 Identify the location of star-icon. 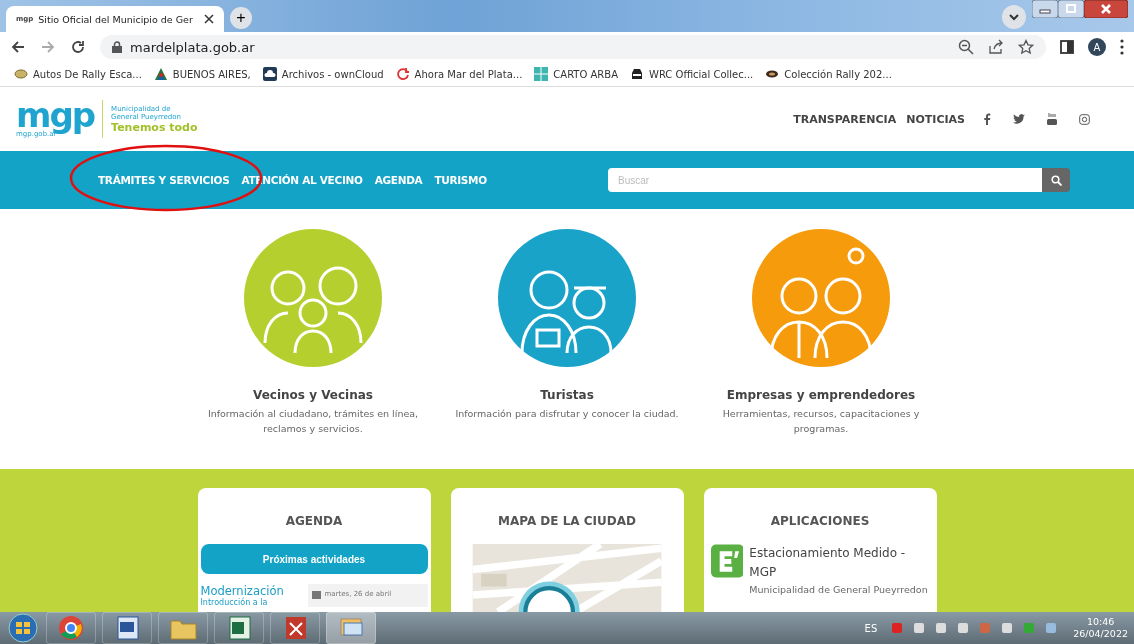
(1026, 47).